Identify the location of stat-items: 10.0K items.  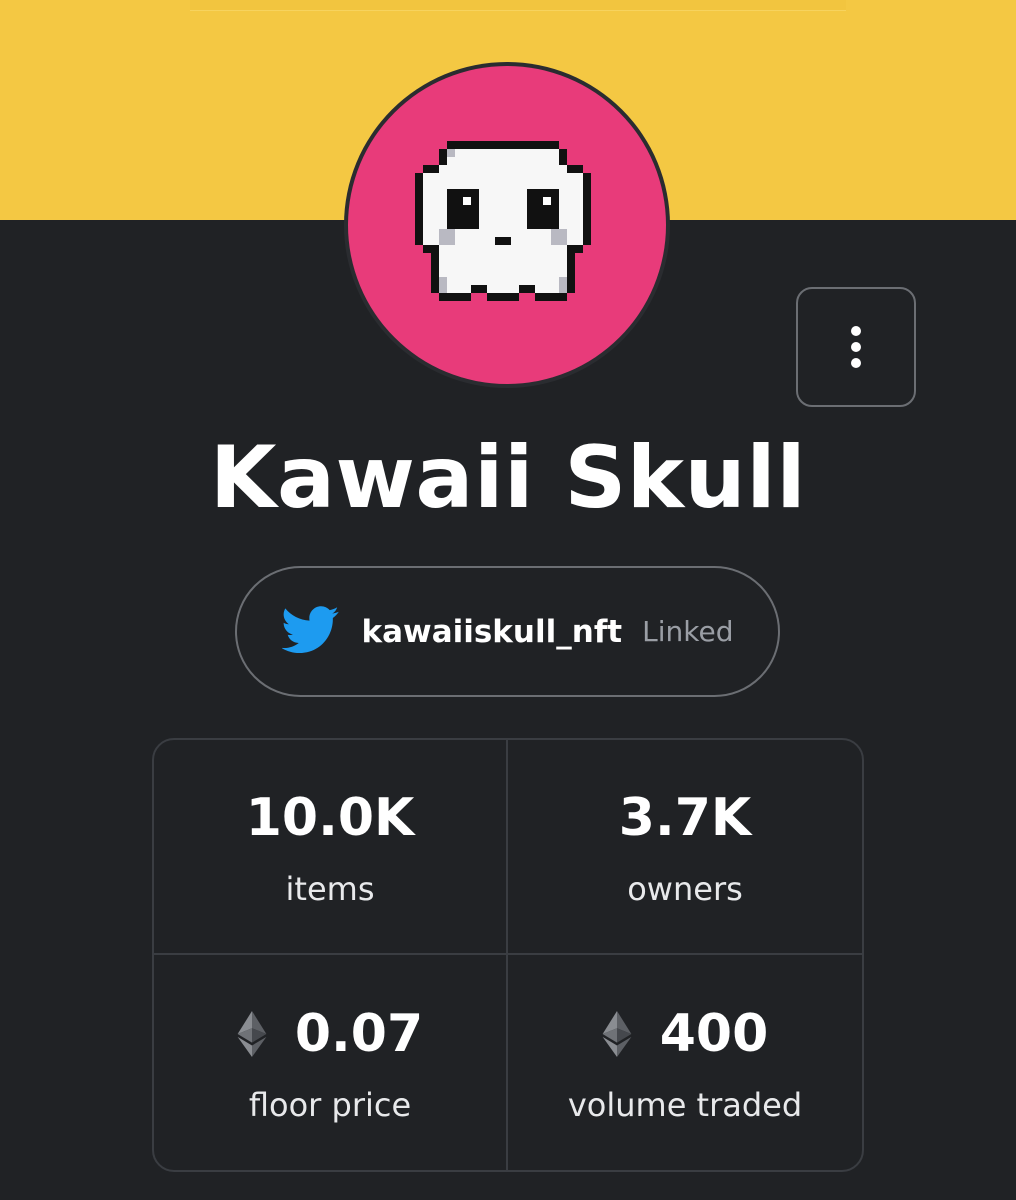
(331, 847).